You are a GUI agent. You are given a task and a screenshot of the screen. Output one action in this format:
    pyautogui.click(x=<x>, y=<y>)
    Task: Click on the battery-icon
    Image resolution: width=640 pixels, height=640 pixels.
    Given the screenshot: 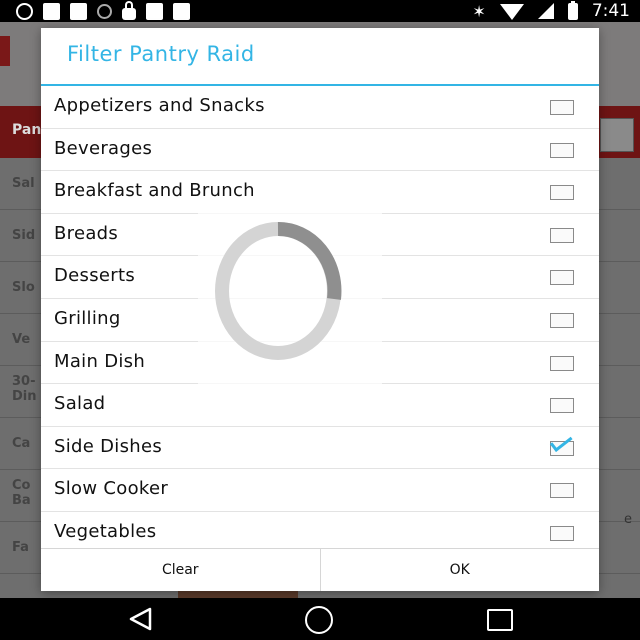 What is the action you would take?
    pyautogui.click(x=572, y=10)
    